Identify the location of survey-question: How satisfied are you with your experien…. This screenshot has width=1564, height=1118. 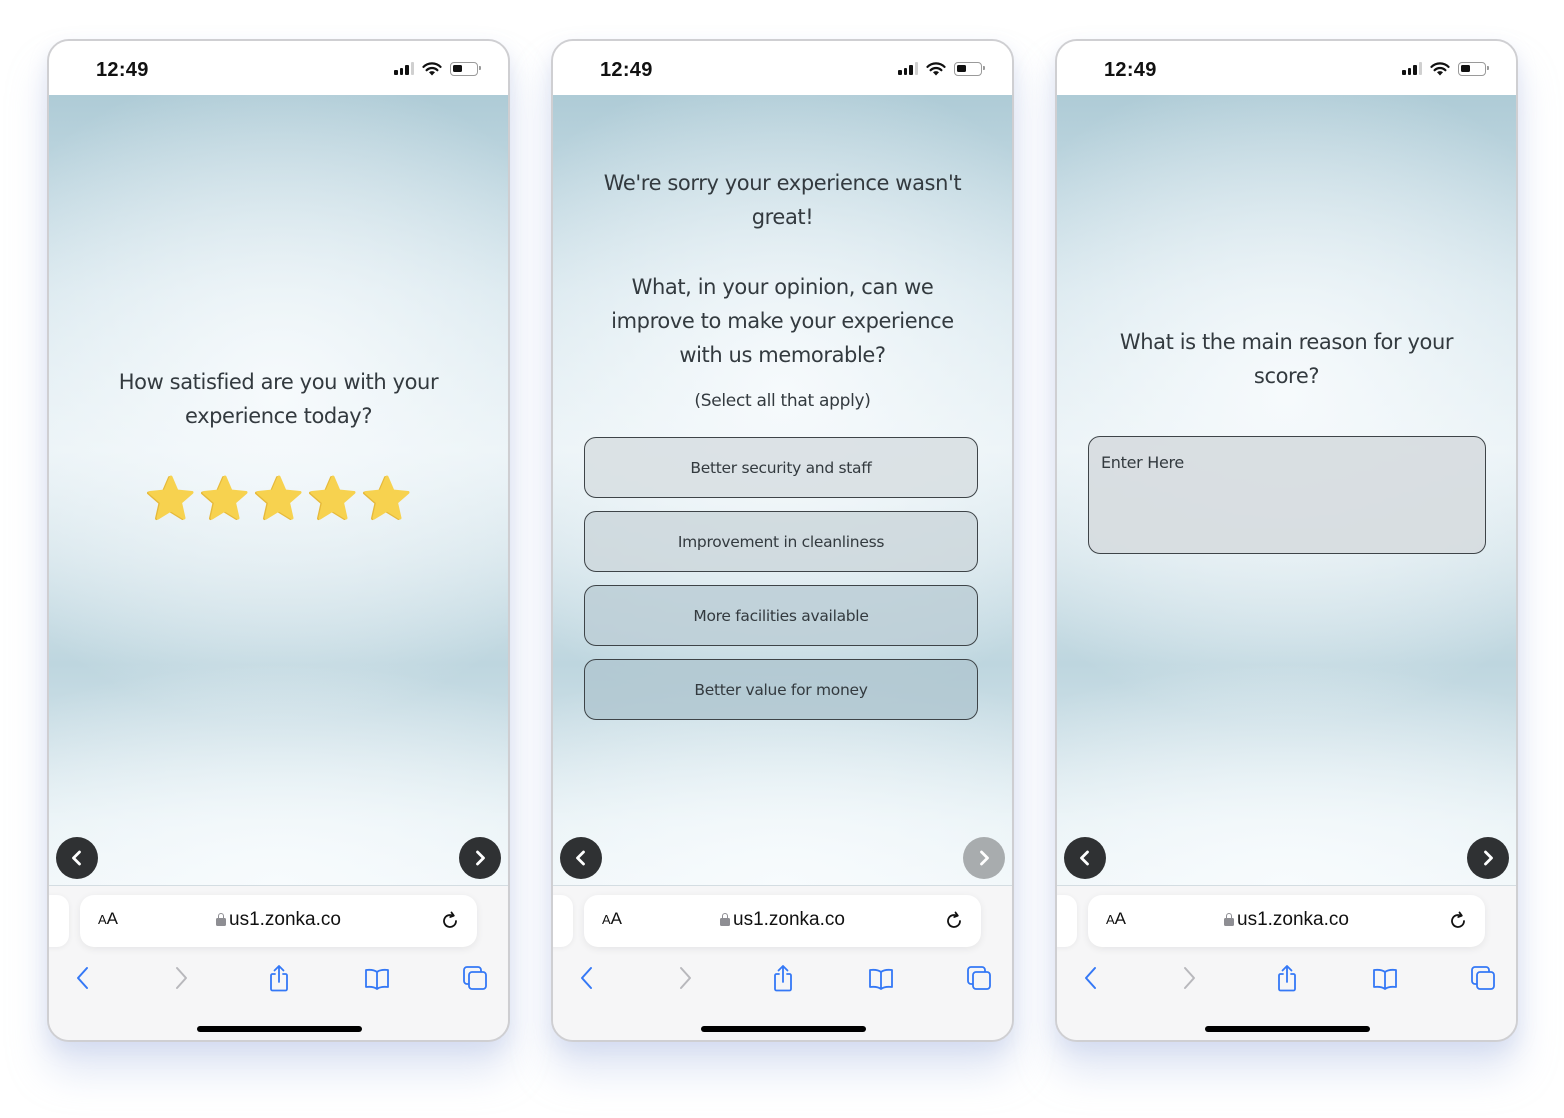
(278, 399).